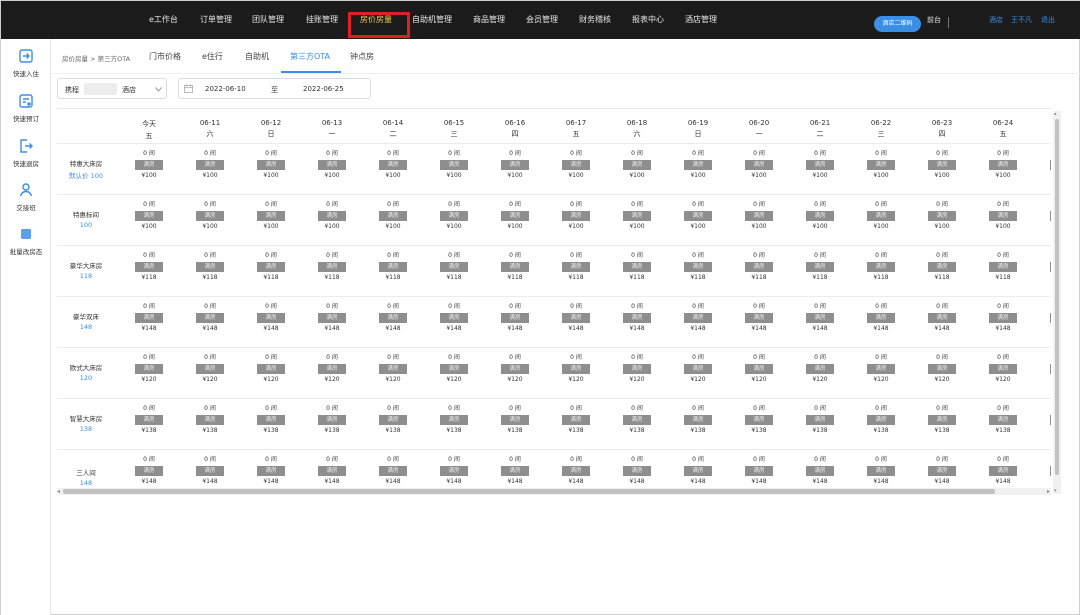  What do you see at coordinates (701, 20) in the screenshot?
I see `nav-item-hotel-admin: 酒店管理` at bounding box center [701, 20].